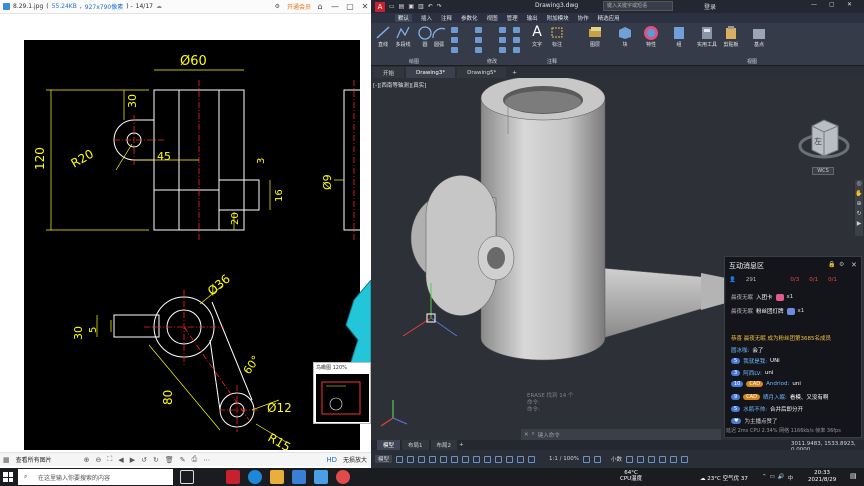 This screenshot has height=486, width=864. Describe the element at coordinates (482, 72) in the screenshot. I see `tab-drawing5: Drawing5*` at that location.